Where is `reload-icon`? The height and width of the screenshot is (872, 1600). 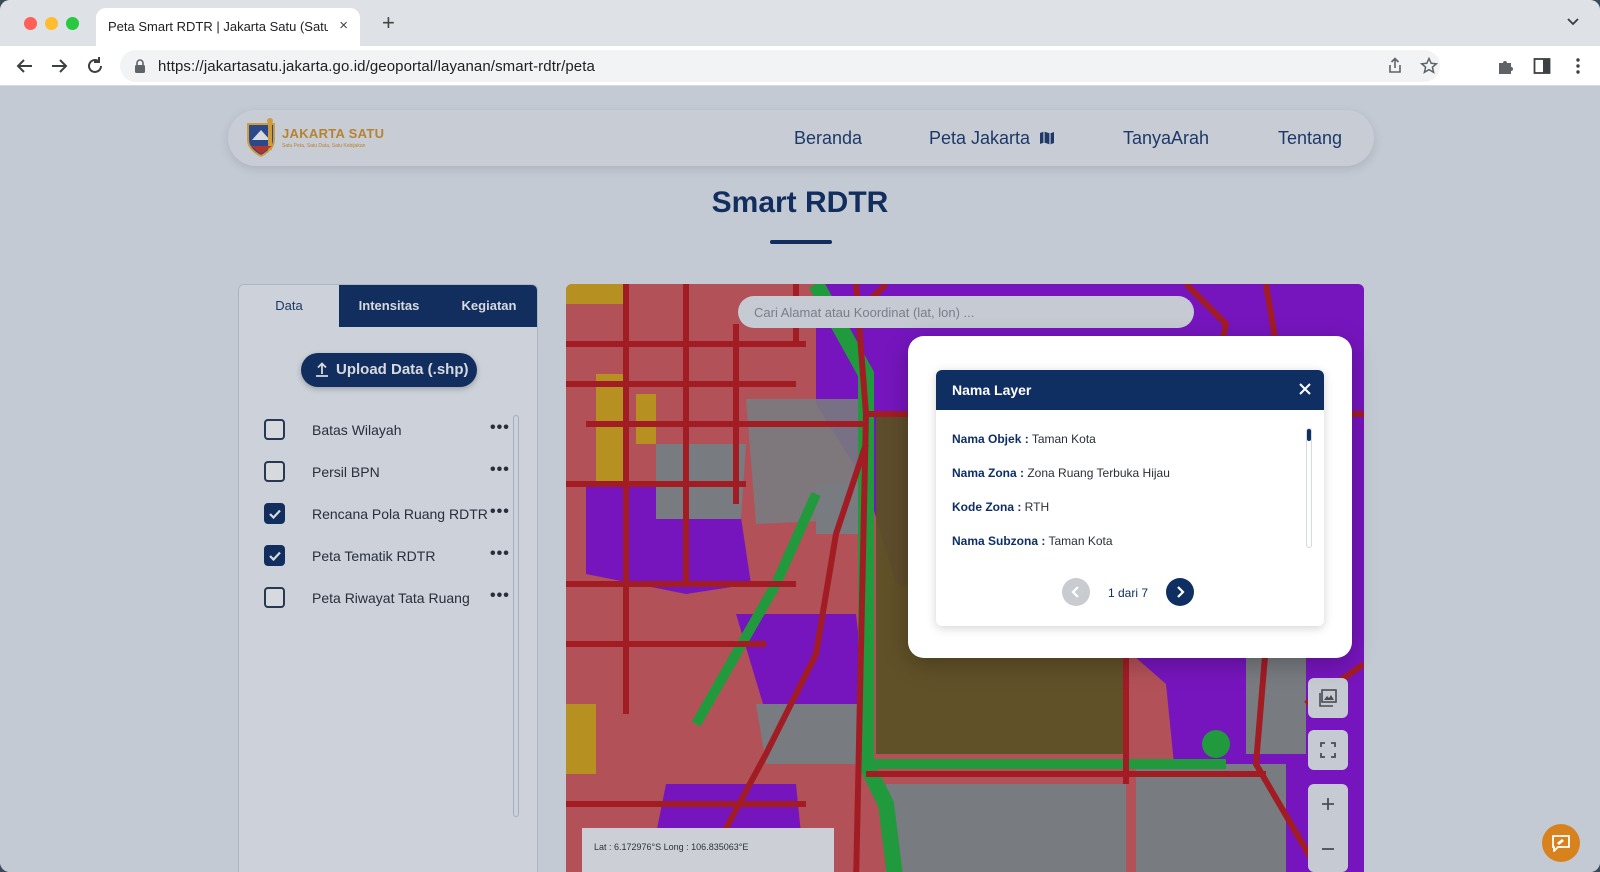
reload-icon is located at coordinates (95, 66).